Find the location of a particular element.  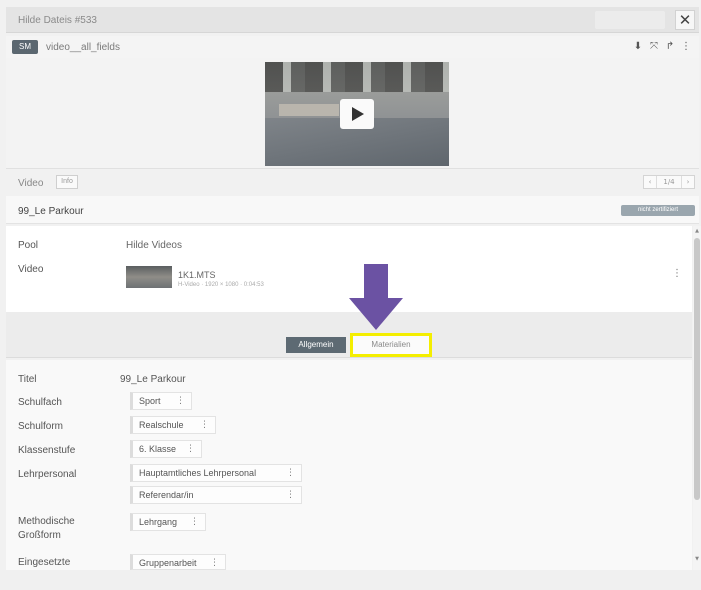

field-type-badge: SM is located at coordinates (25, 47).